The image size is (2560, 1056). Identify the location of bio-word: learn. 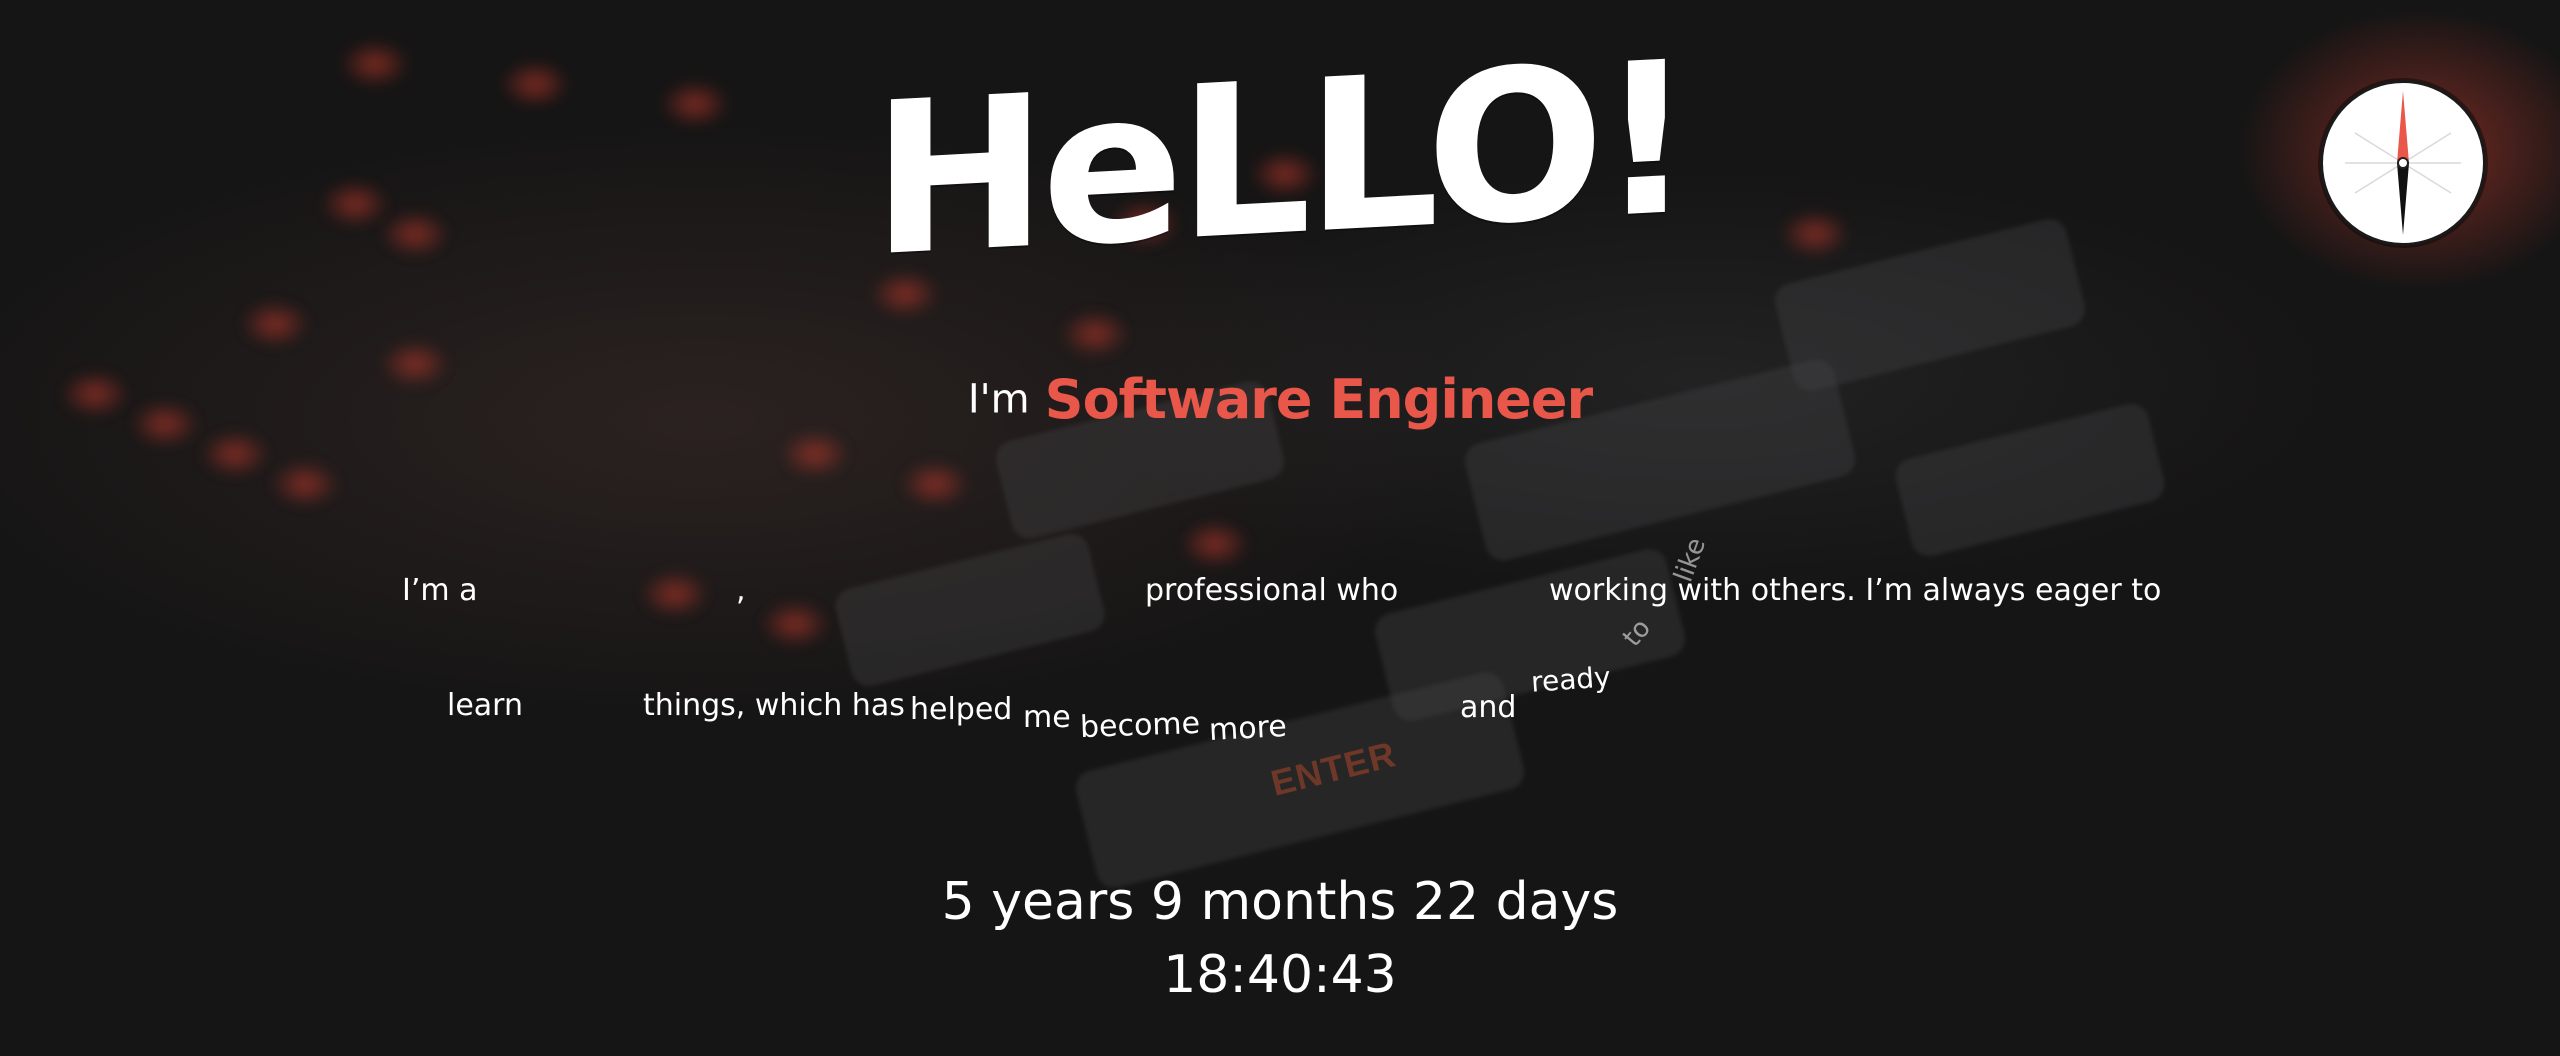
(485, 705).